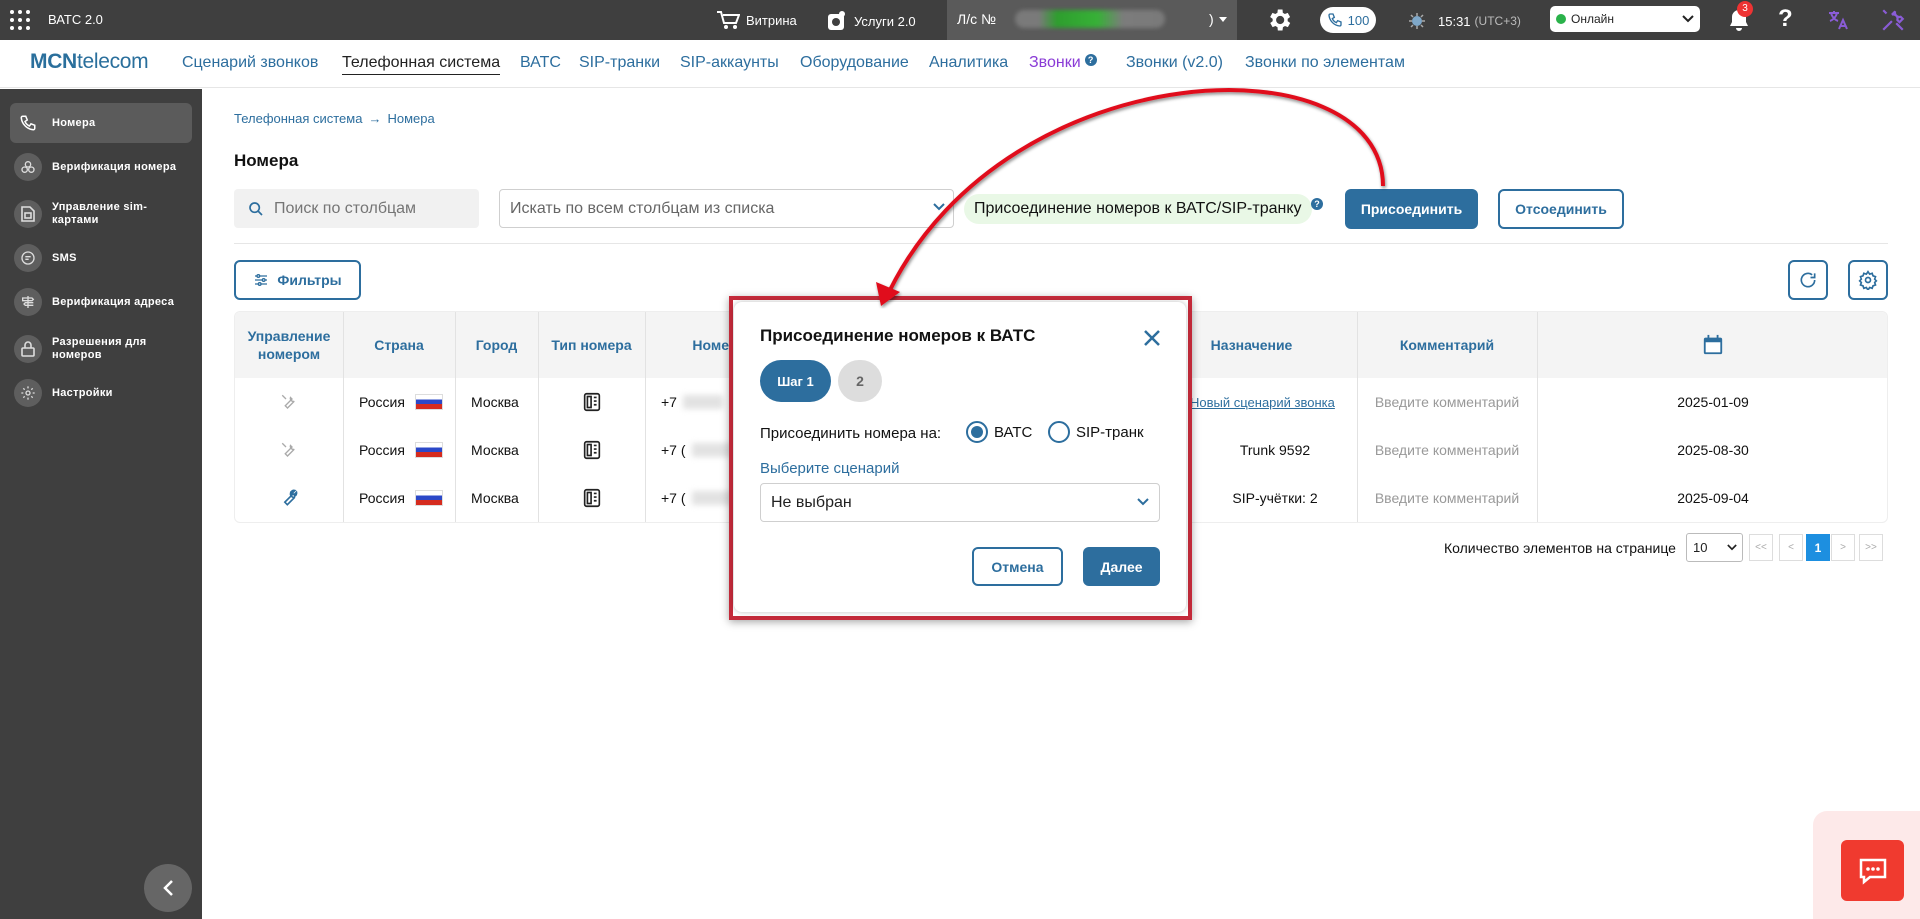  Describe the element at coordinates (1592, 19) in the screenshot. I see `status-value: Онлайн` at that location.